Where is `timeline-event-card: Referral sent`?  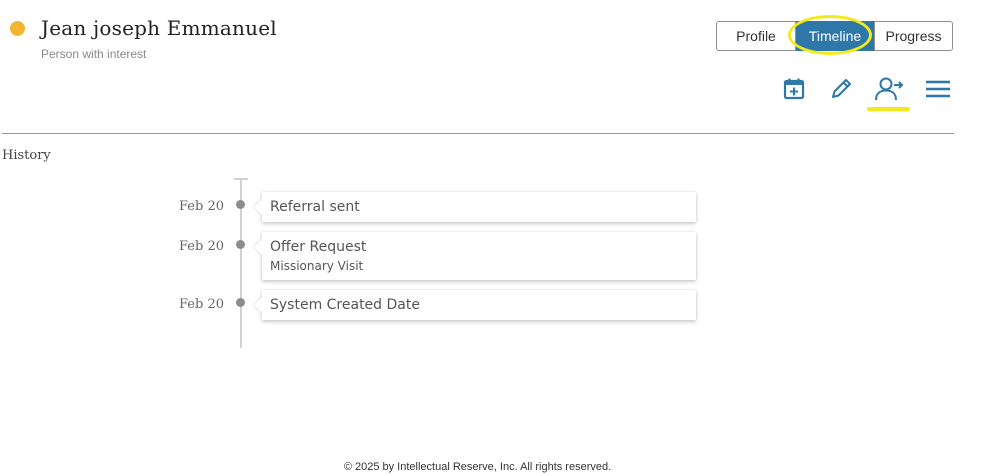 timeline-event-card: Referral sent is located at coordinates (479, 207).